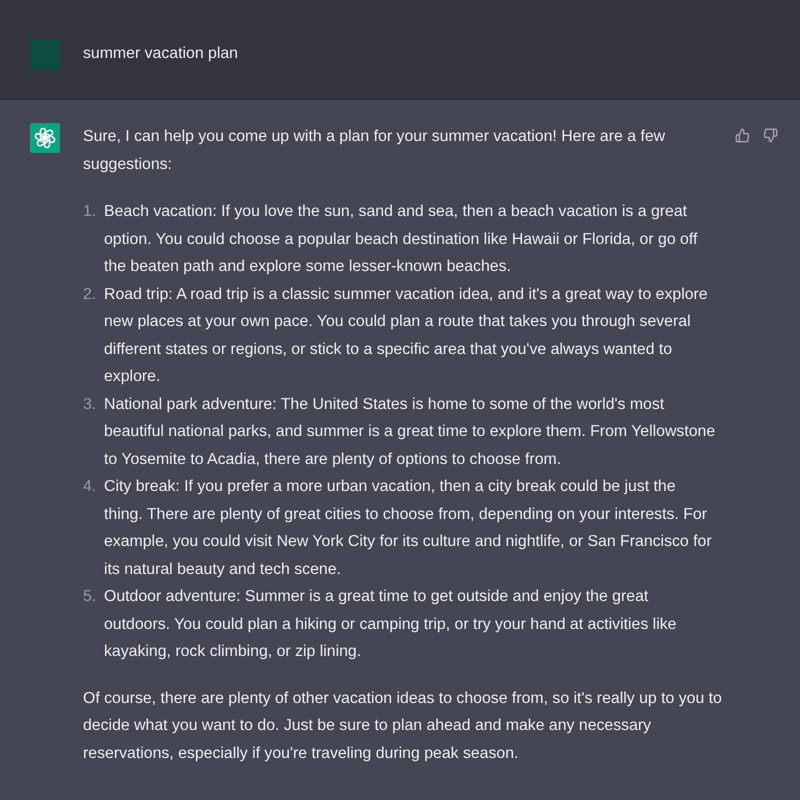  Describe the element at coordinates (403, 726) in the screenshot. I see `closing-paragraph: Of course, there are plenty of other vacation ideas to choose from, so it's really up to you to decide what you want to do. Just be sure to plan ahead and make any necessary reservations, especially if you're traveling during peak season.` at that location.